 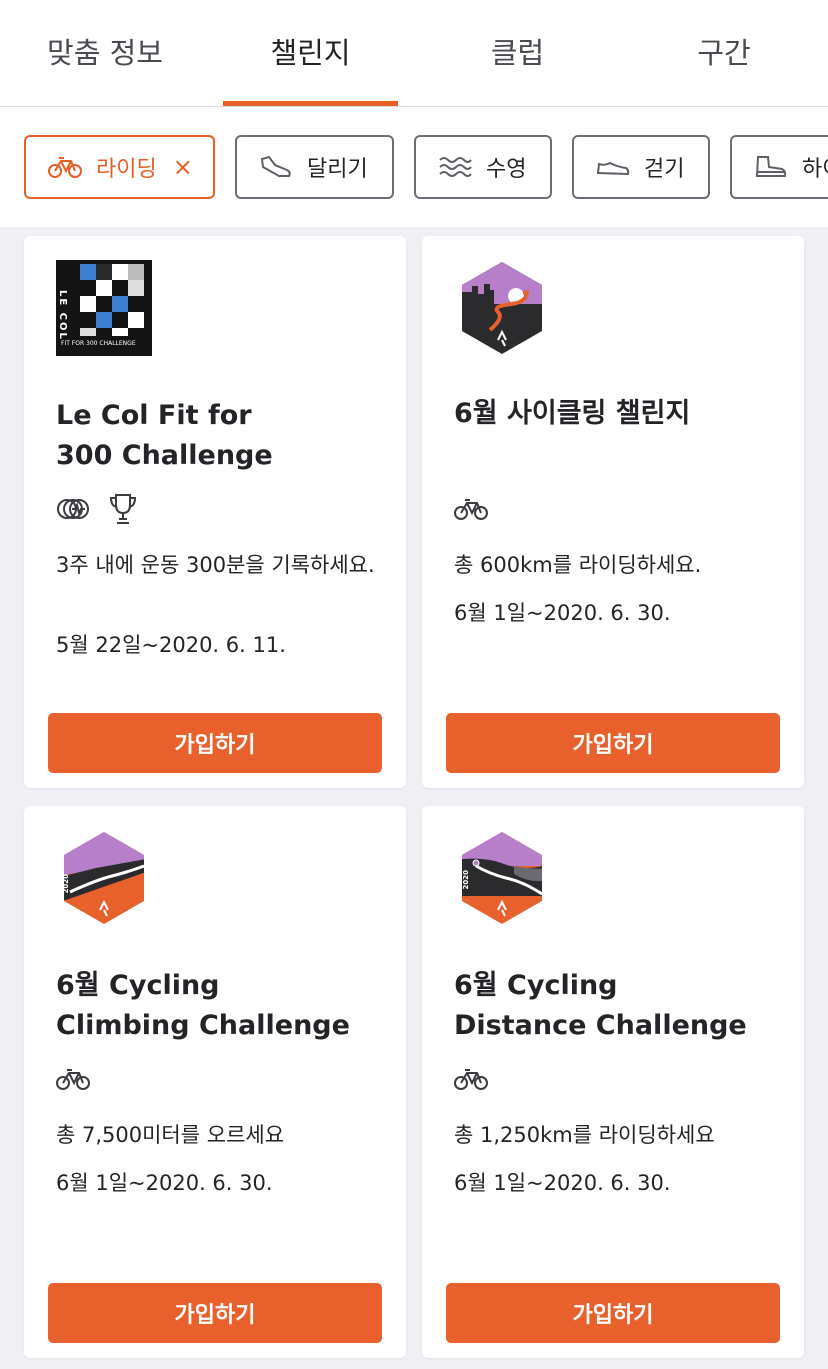 I want to click on tab-segments: 구간, so click(x=724, y=53).